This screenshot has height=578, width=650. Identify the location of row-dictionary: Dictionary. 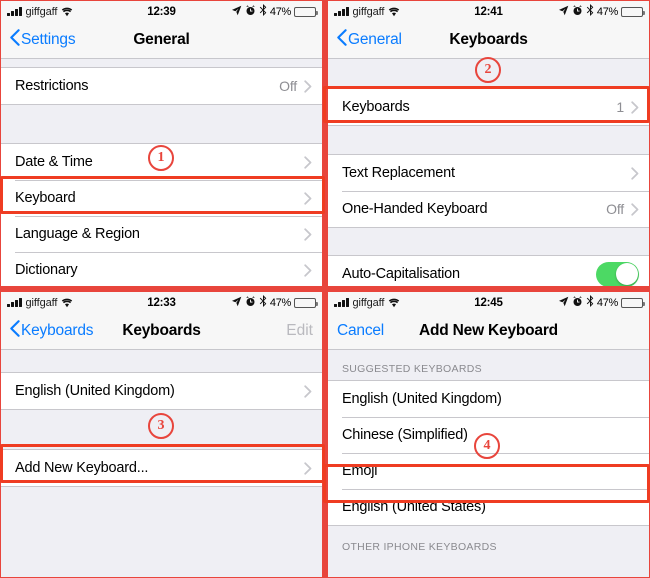
(161, 269).